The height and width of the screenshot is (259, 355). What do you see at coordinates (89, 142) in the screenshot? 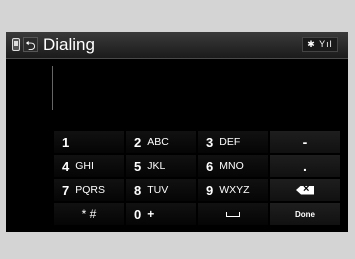
I see `key-1: 1` at bounding box center [89, 142].